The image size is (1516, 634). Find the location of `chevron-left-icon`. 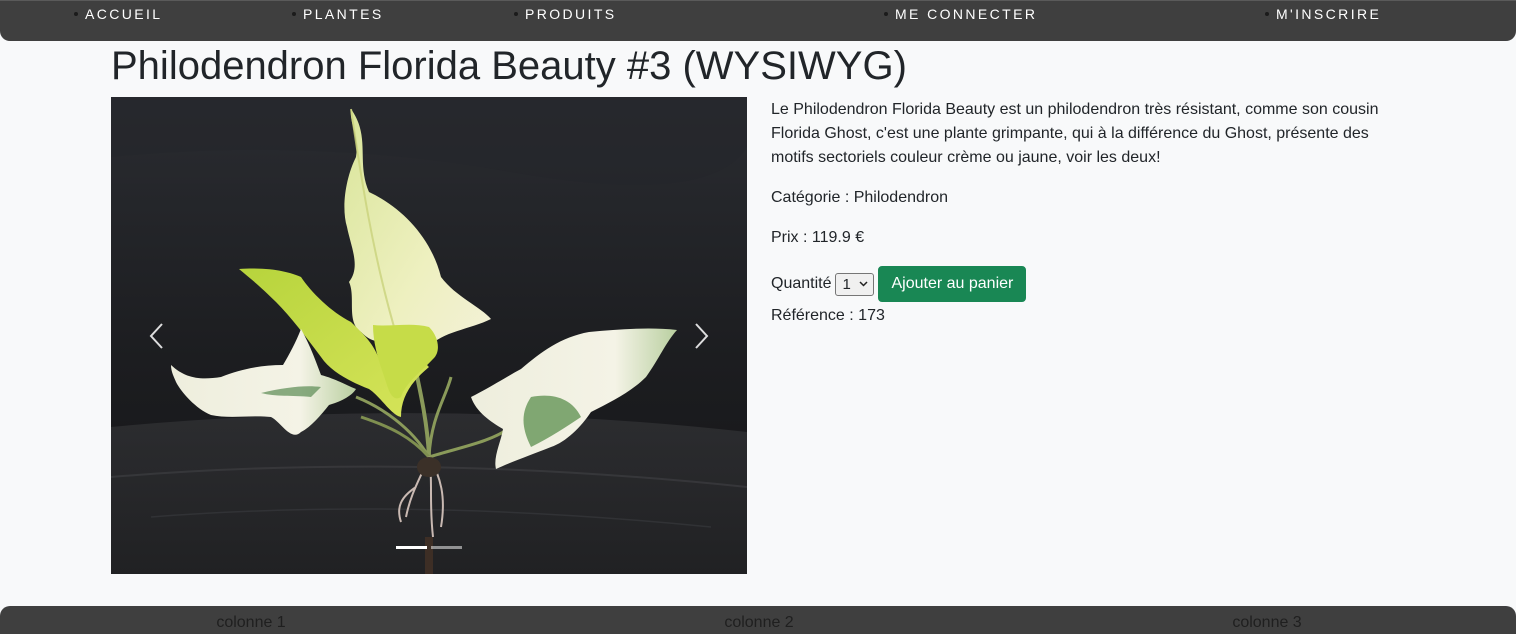

chevron-left-icon is located at coordinates (156, 335).